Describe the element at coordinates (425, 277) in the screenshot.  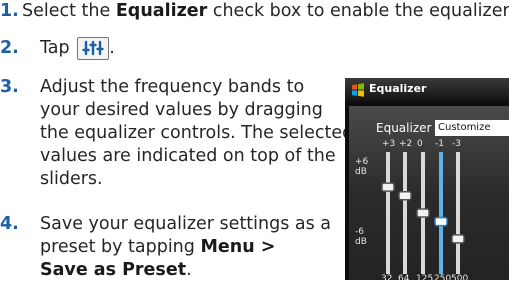
I see `frequency-label: 125` at that location.